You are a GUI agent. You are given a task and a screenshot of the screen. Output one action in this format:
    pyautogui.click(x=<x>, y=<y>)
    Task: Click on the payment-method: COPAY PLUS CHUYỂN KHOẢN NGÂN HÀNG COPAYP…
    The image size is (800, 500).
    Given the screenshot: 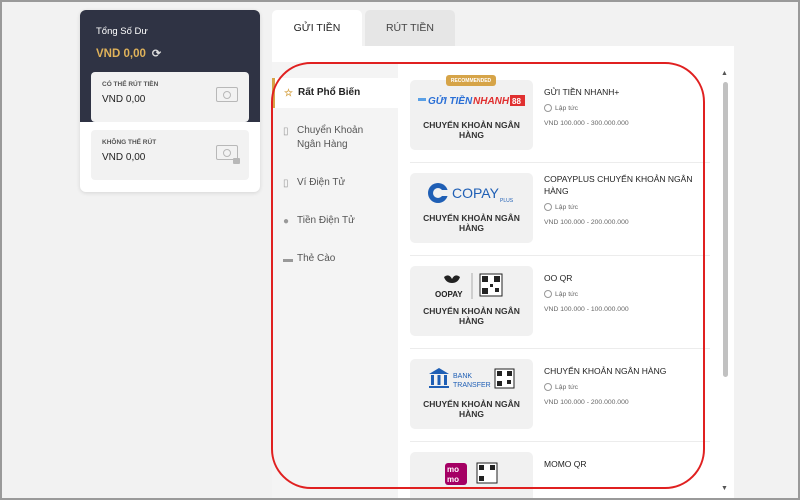 What is the action you would take?
    pyautogui.click(x=560, y=209)
    